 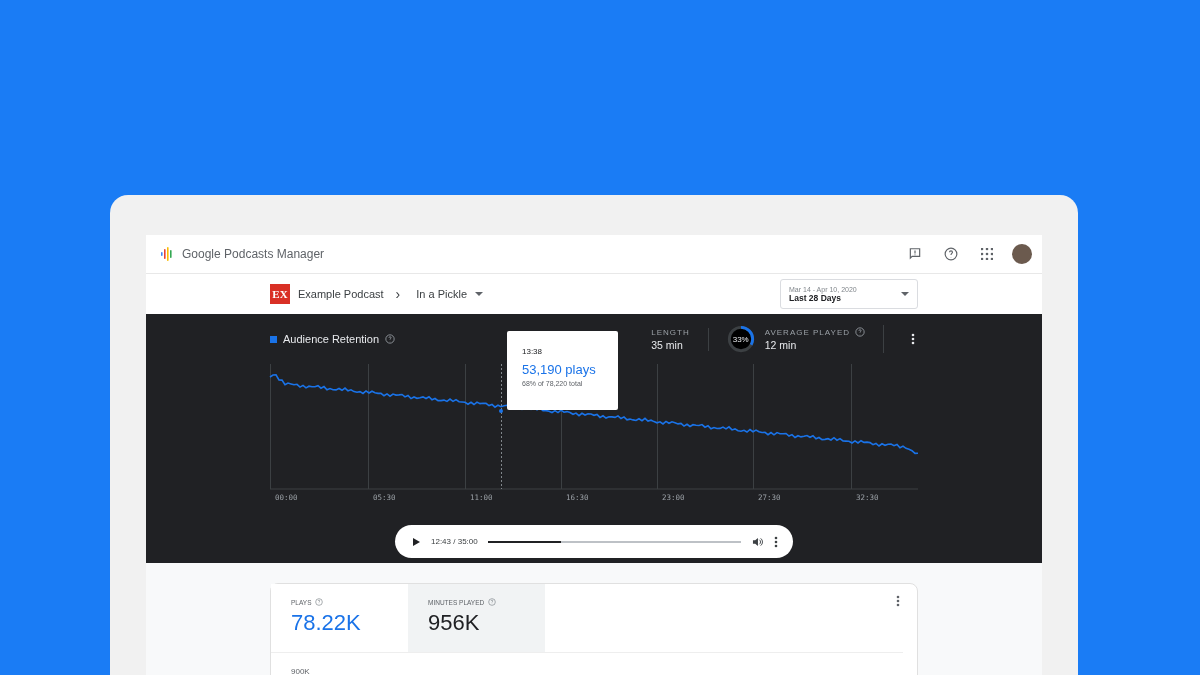 What do you see at coordinates (273, 339) in the screenshot?
I see `legend-marker` at bounding box center [273, 339].